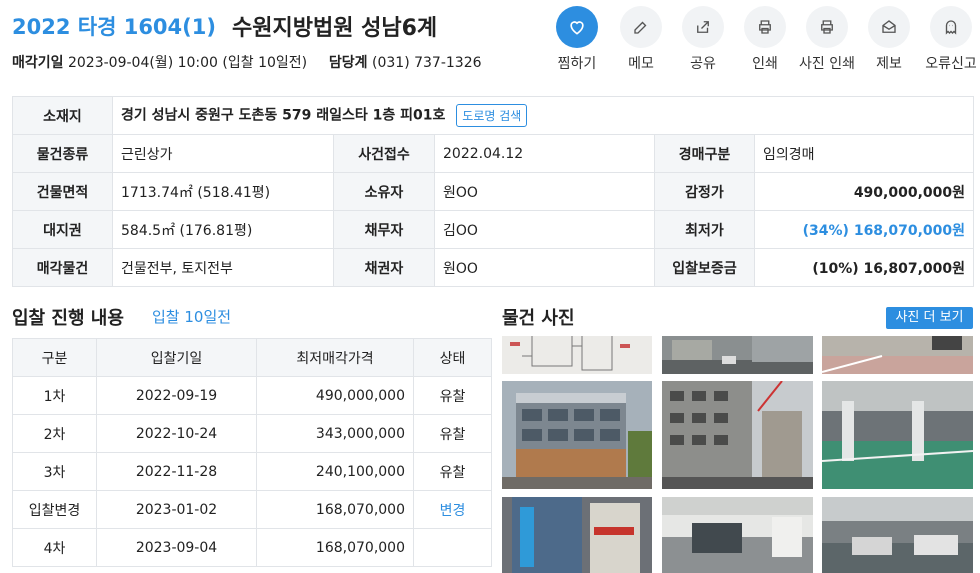  I want to click on share-button: 공유, so click(703, 39).